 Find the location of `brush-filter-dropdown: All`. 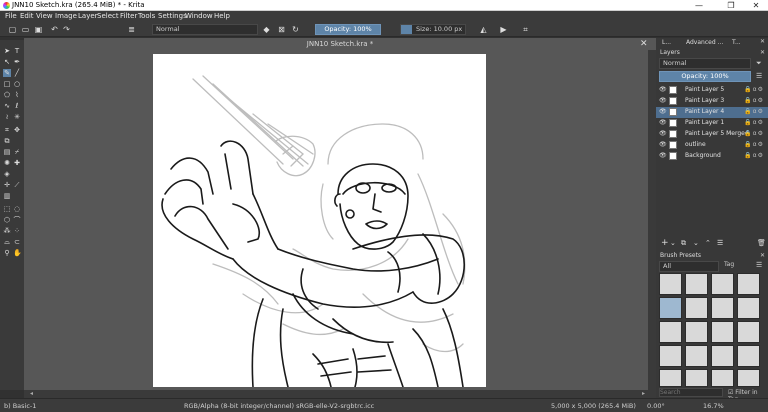

brush-filter-dropdown: All is located at coordinates (689, 266).